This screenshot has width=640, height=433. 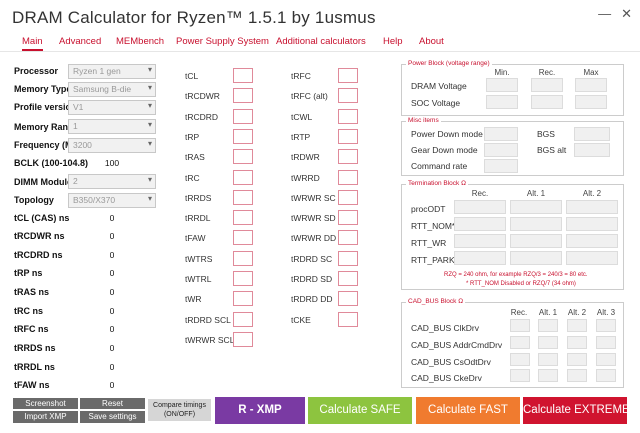 What do you see at coordinates (112, 163) in the screenshot?
I see `bclk-input: 100` at bounding box center [112, 163].